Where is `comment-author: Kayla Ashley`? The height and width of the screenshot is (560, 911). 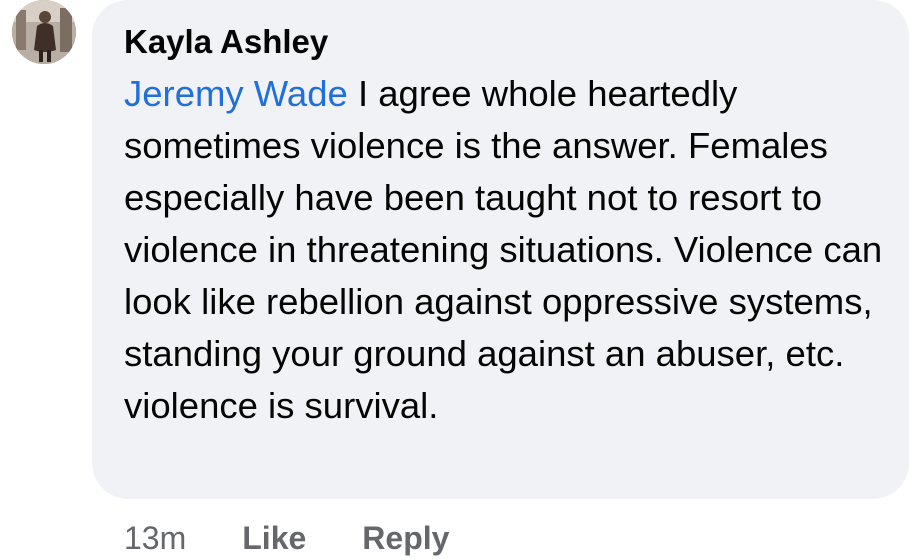
comment-author: Kayla Ashley is located at coordinates (501, 42).